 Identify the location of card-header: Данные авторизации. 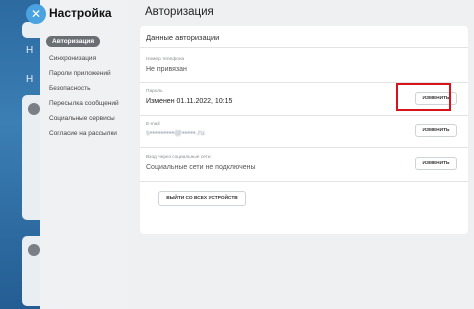
(183, 37).